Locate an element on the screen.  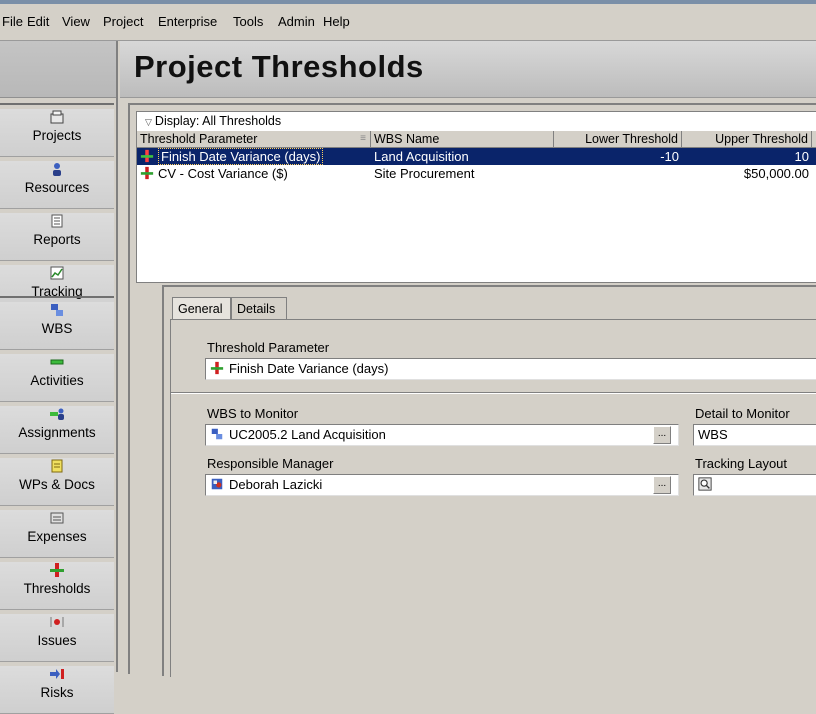
sidebar-item-resources: Resources is located at coordinates (57, 185).